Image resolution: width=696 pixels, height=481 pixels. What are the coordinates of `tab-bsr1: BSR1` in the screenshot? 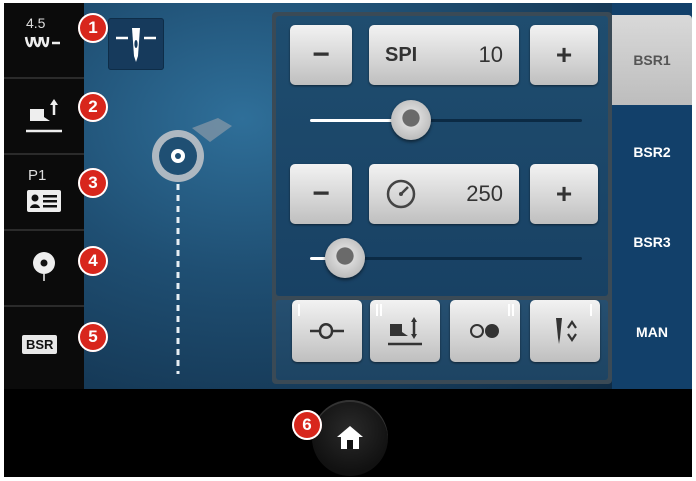 It's located at (652, 60).